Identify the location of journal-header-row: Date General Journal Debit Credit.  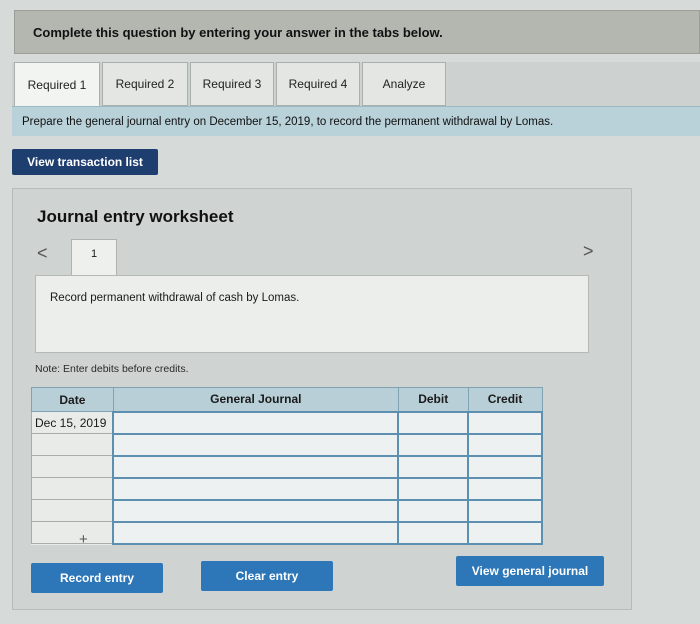
(287, 399).